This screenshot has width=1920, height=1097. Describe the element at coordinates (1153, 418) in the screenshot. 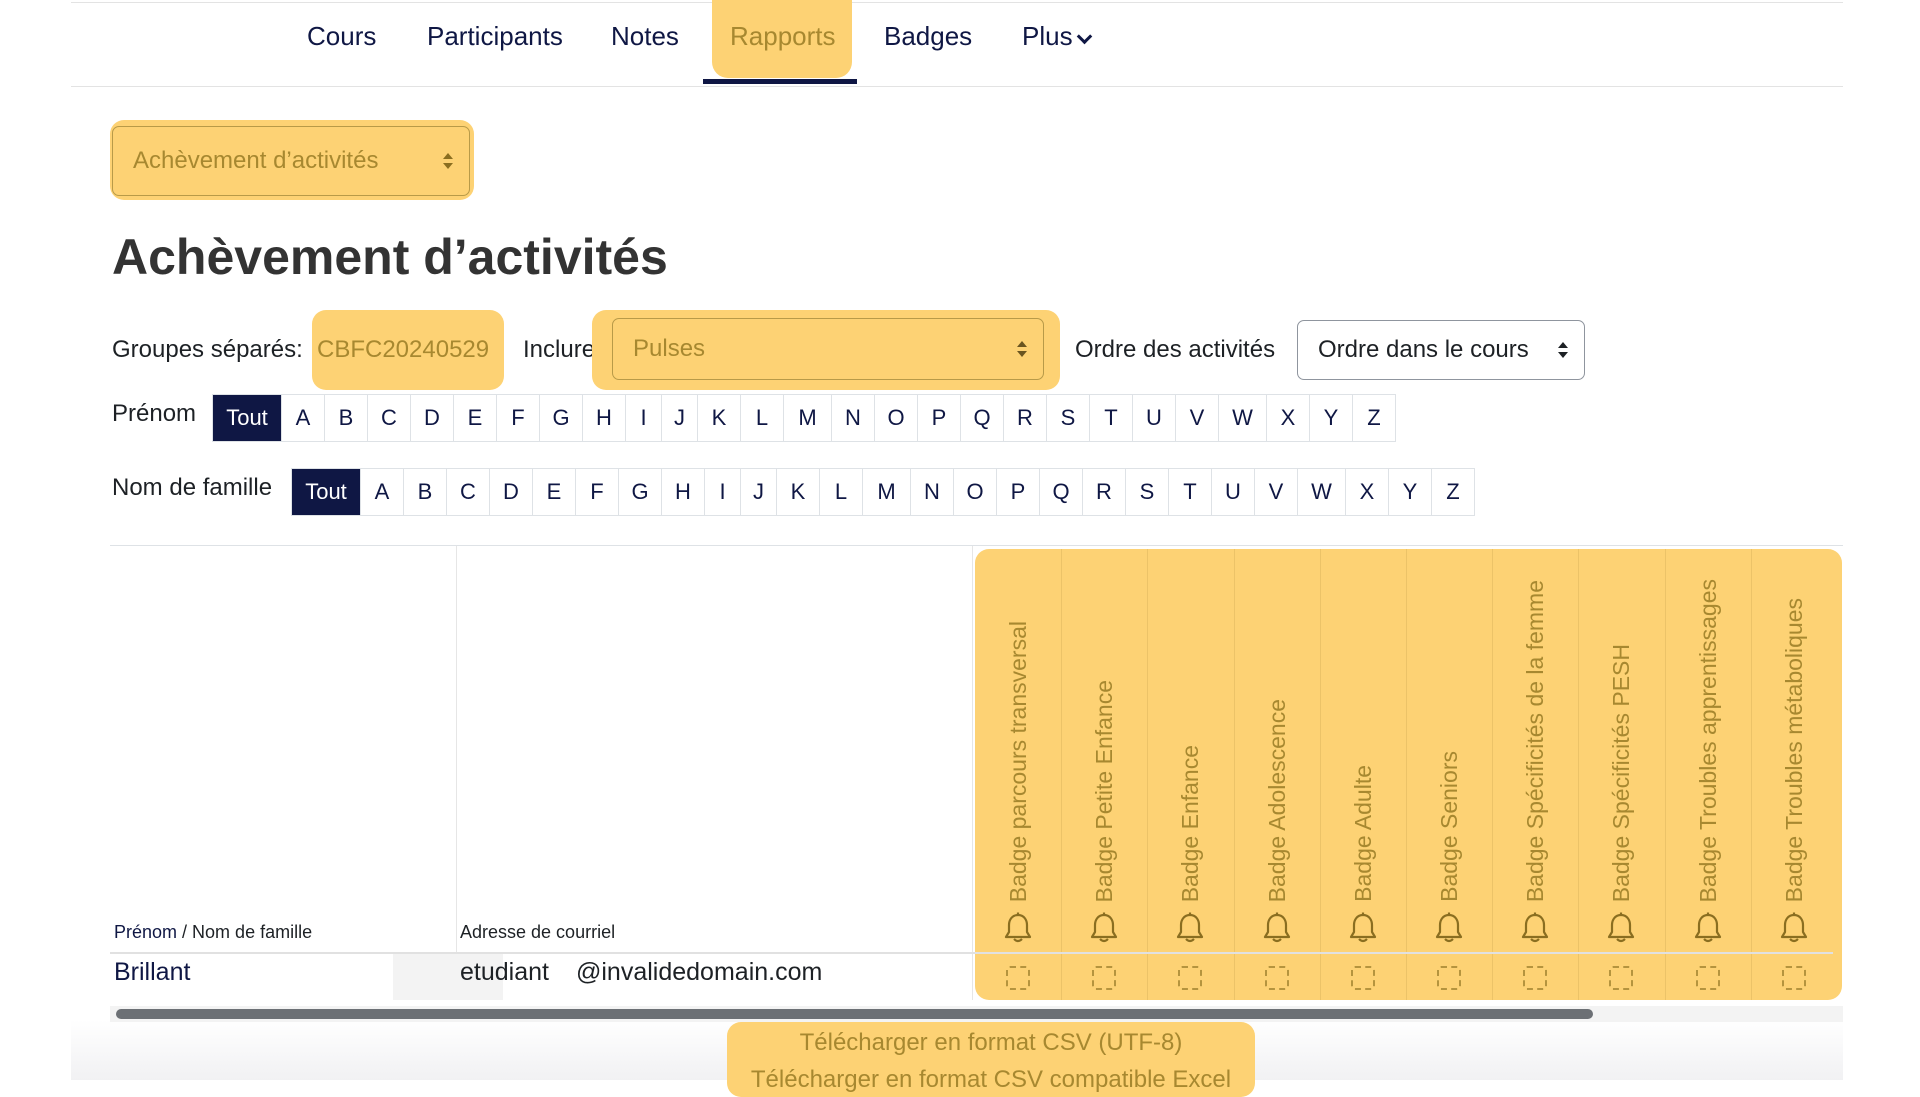

I see `firstname-initial-u: U` at that location.